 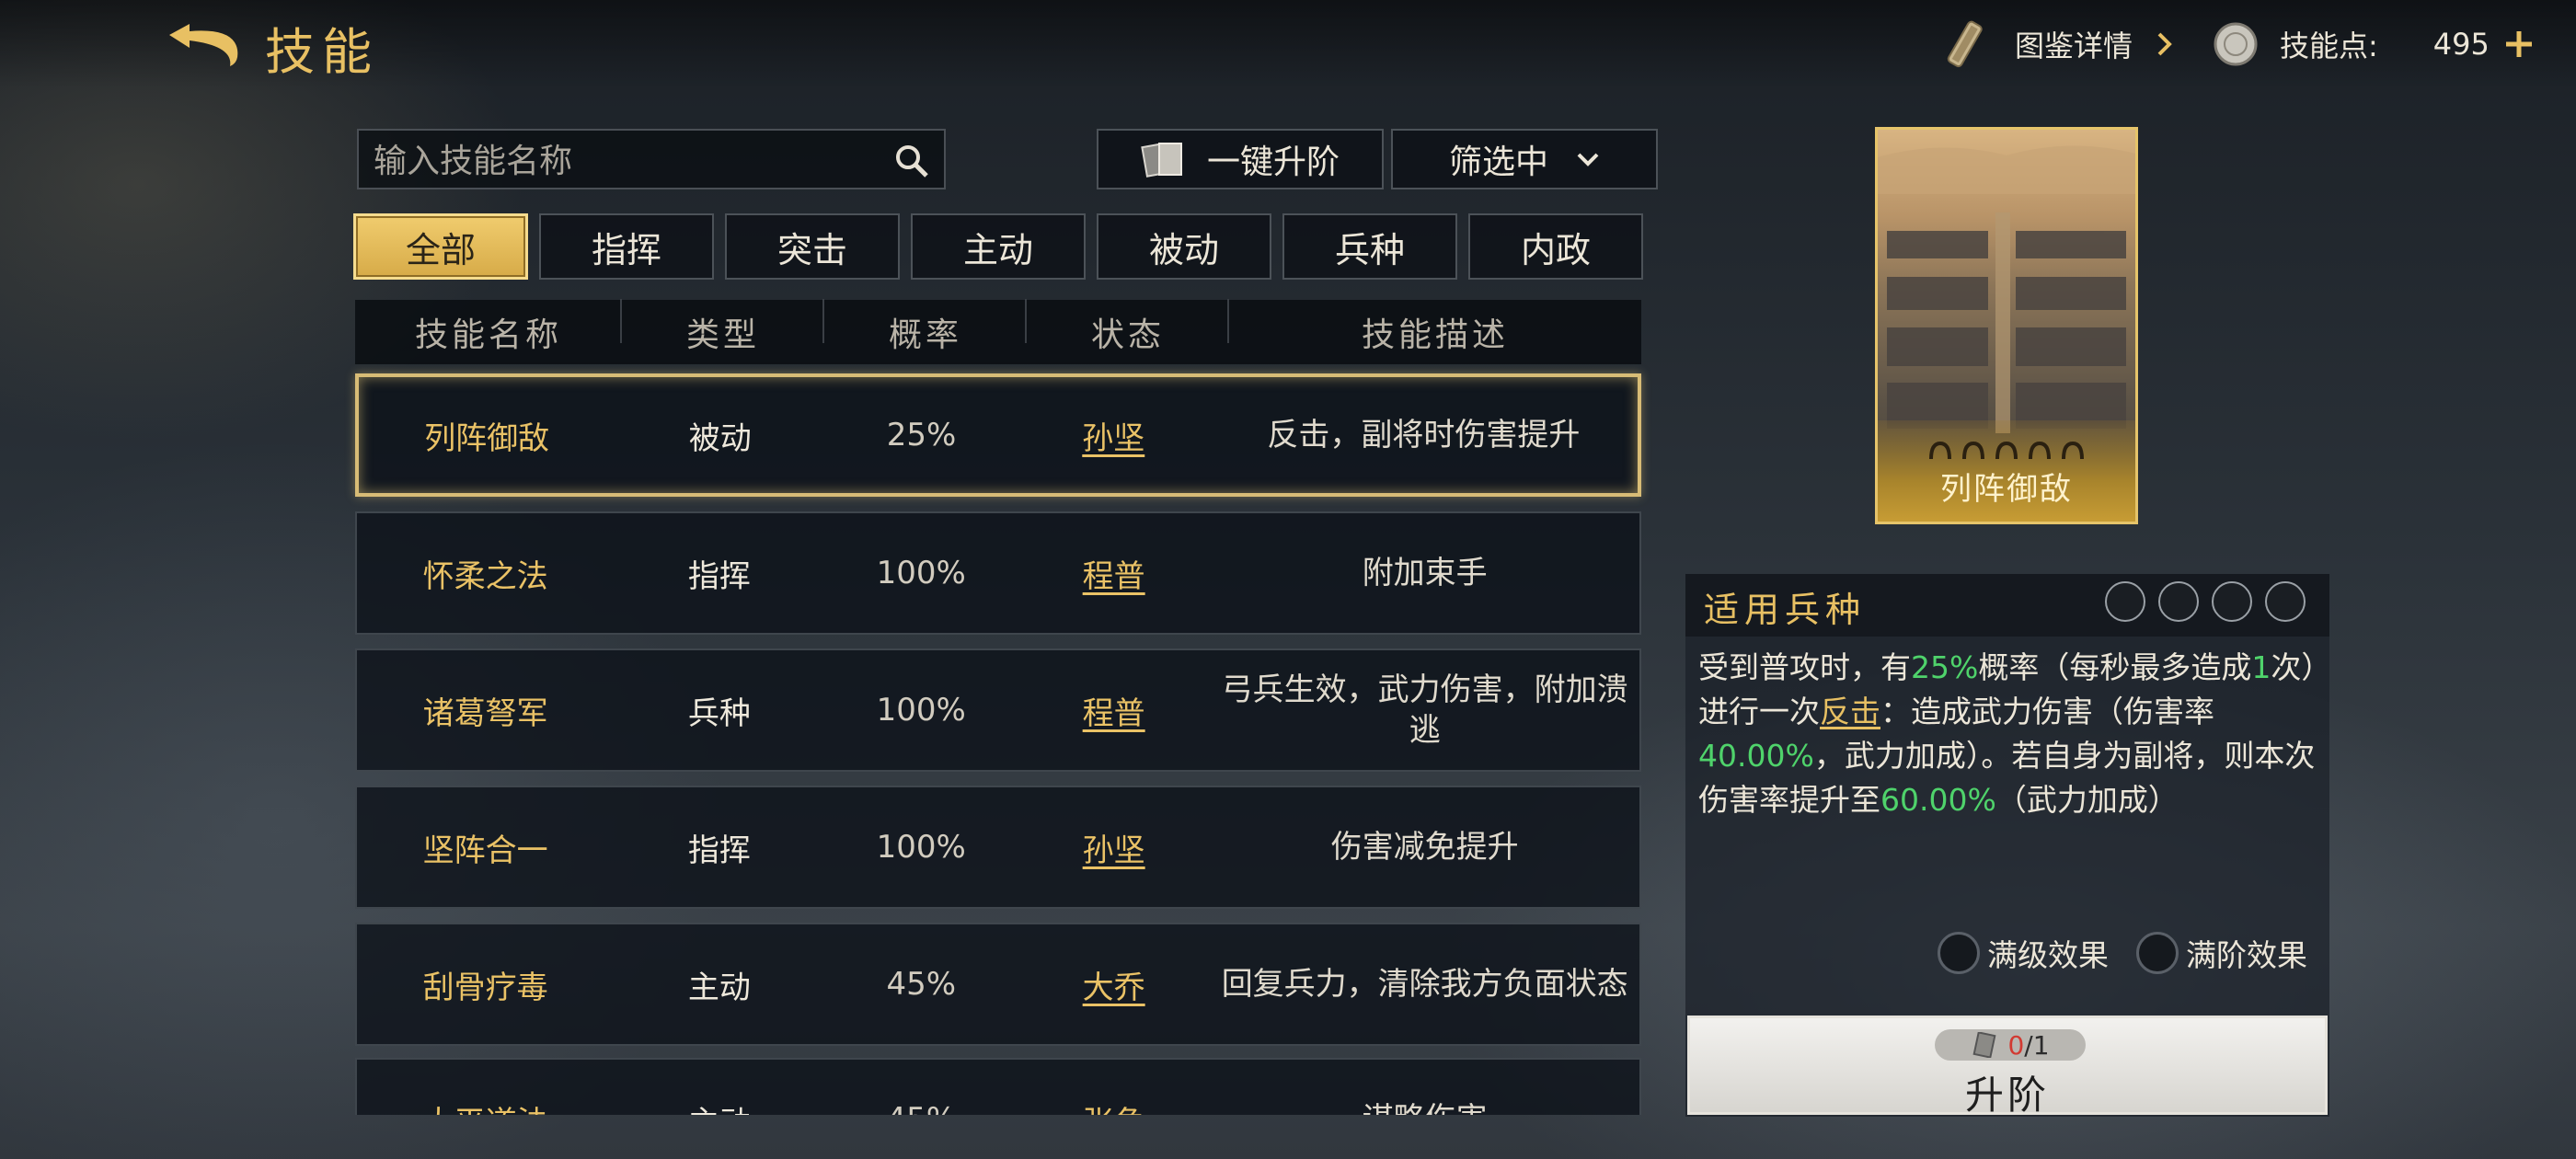 I want to click on skill-desc: 附加束手, so click(x=1425, y=573).